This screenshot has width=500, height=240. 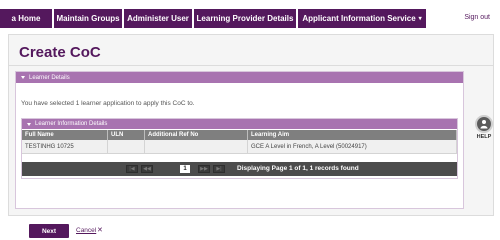 What do you see at coordinates (484, 124) in the screenshot?
I see `person-help-icon` at bounding box center [484, 124].